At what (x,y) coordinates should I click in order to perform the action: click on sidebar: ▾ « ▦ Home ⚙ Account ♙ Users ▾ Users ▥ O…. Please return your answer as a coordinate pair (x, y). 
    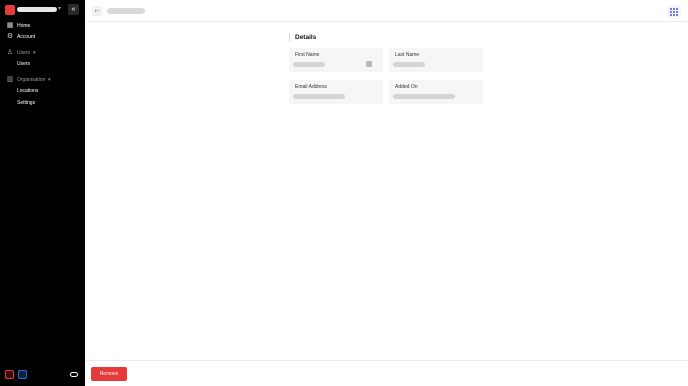
    Looking at the image, I should click on (42, 193).